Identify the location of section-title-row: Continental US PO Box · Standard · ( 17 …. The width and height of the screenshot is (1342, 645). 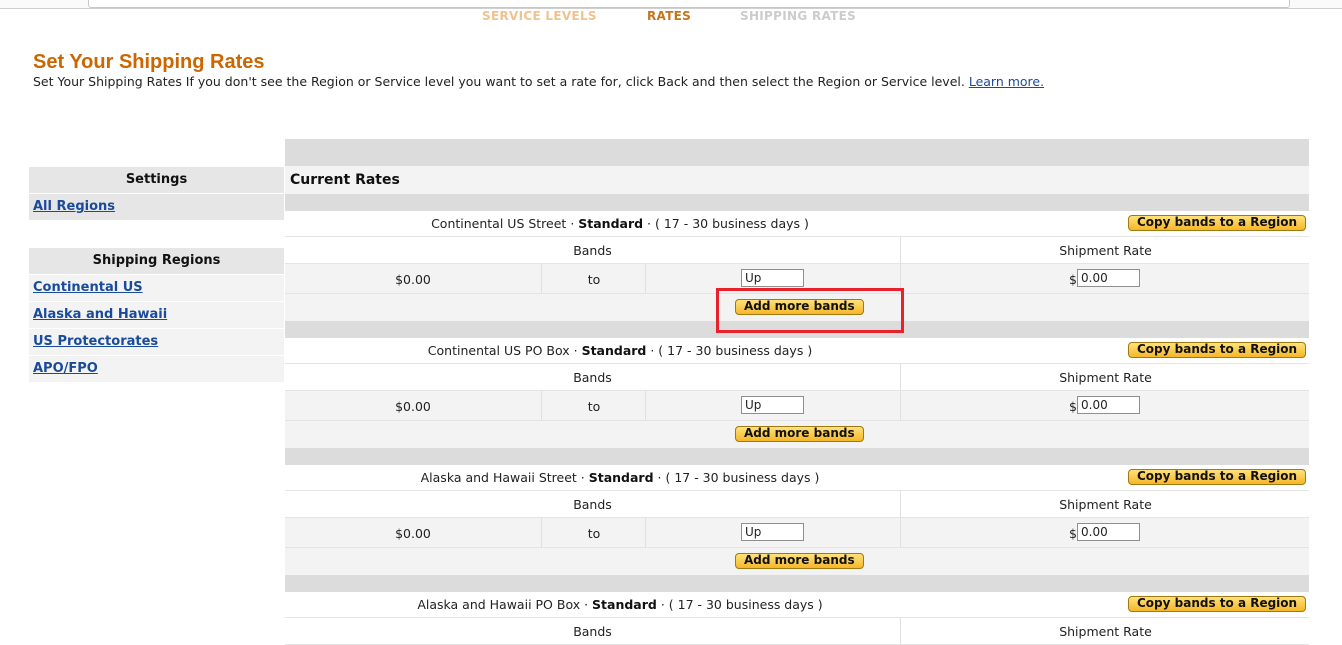
(797, 351).